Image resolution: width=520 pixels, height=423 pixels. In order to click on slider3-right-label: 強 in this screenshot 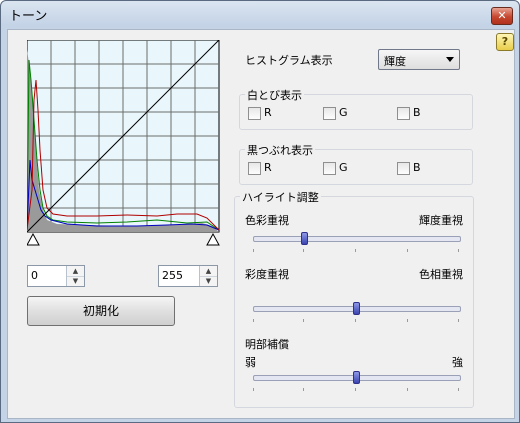, I will do `click(457, 362)`.